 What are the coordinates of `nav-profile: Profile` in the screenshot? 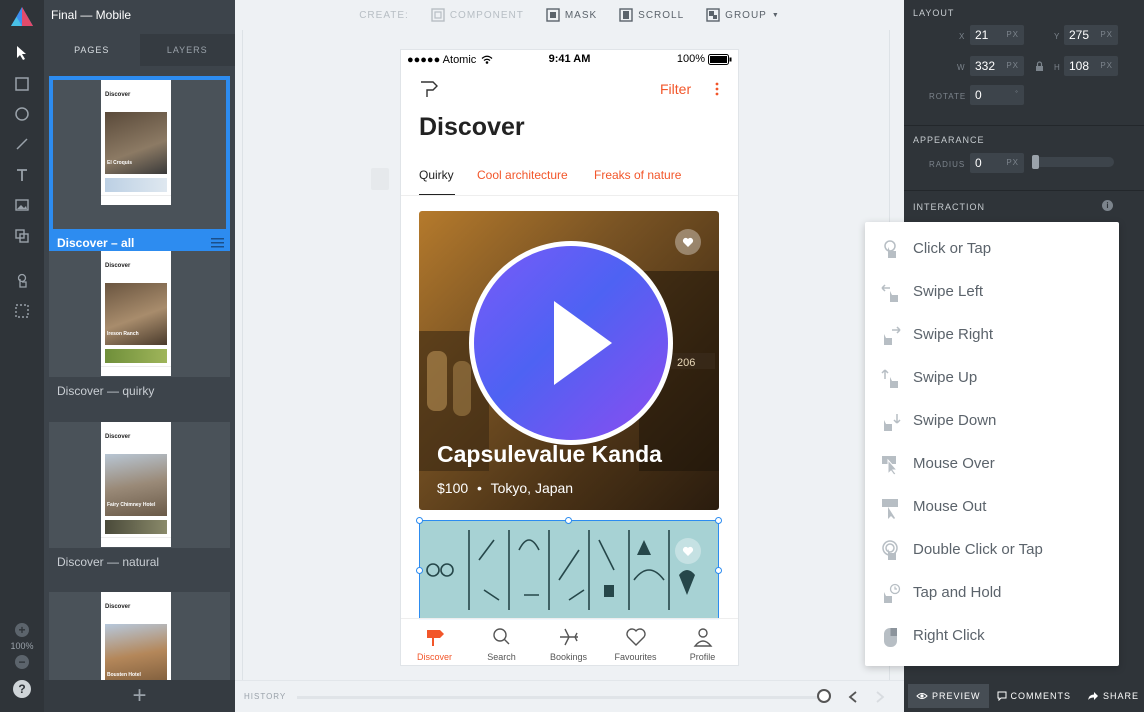 It's located at (702, 642).